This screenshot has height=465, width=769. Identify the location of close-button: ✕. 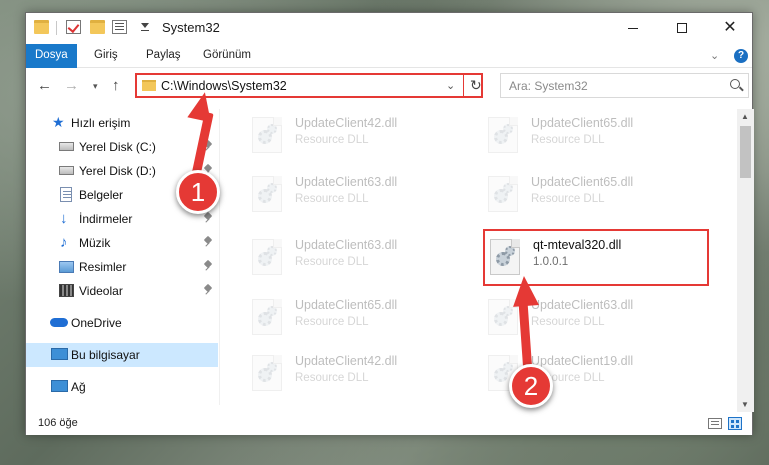
(730, 28).